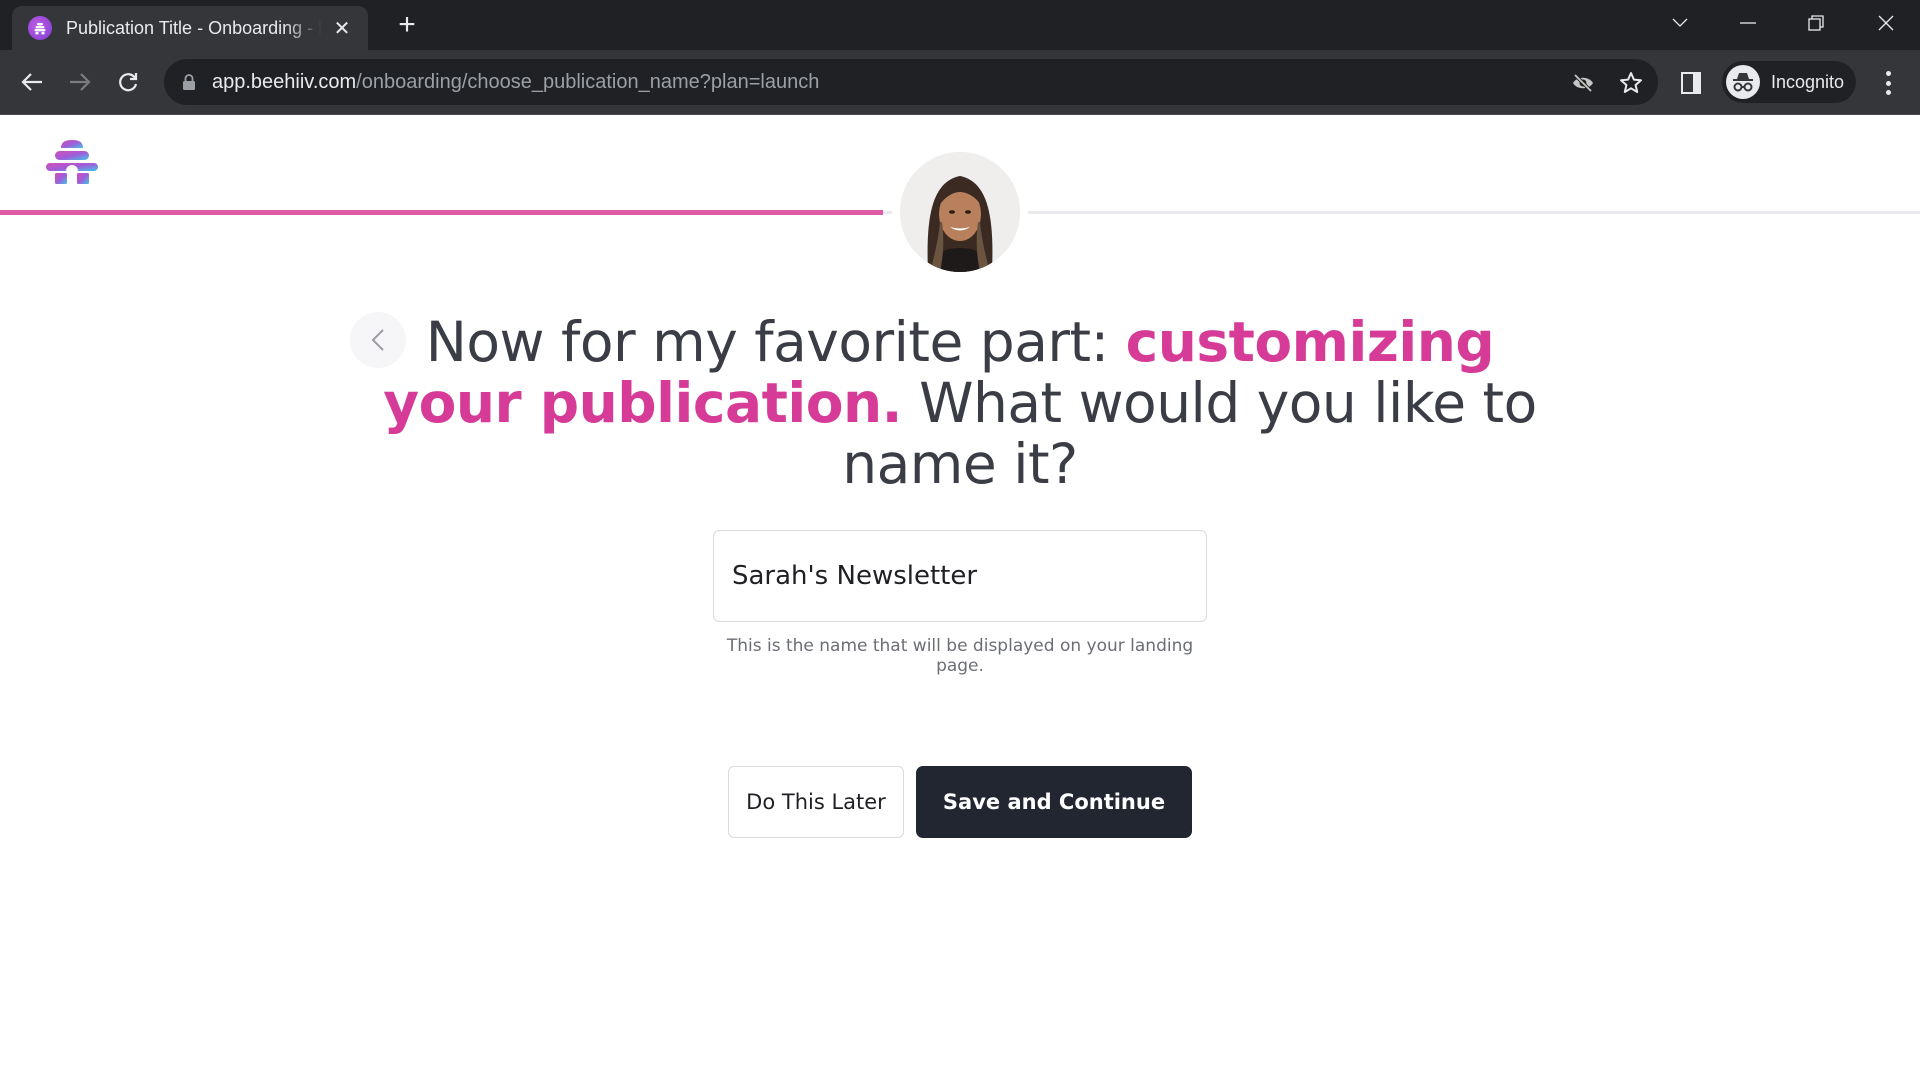 This screenshot has height=1080, width=1920. What do you see at coordinates (1054, 802) in the screenshot?
I see `save-and-continue-button: Save and Continue` at bounding box center [1054, 802].